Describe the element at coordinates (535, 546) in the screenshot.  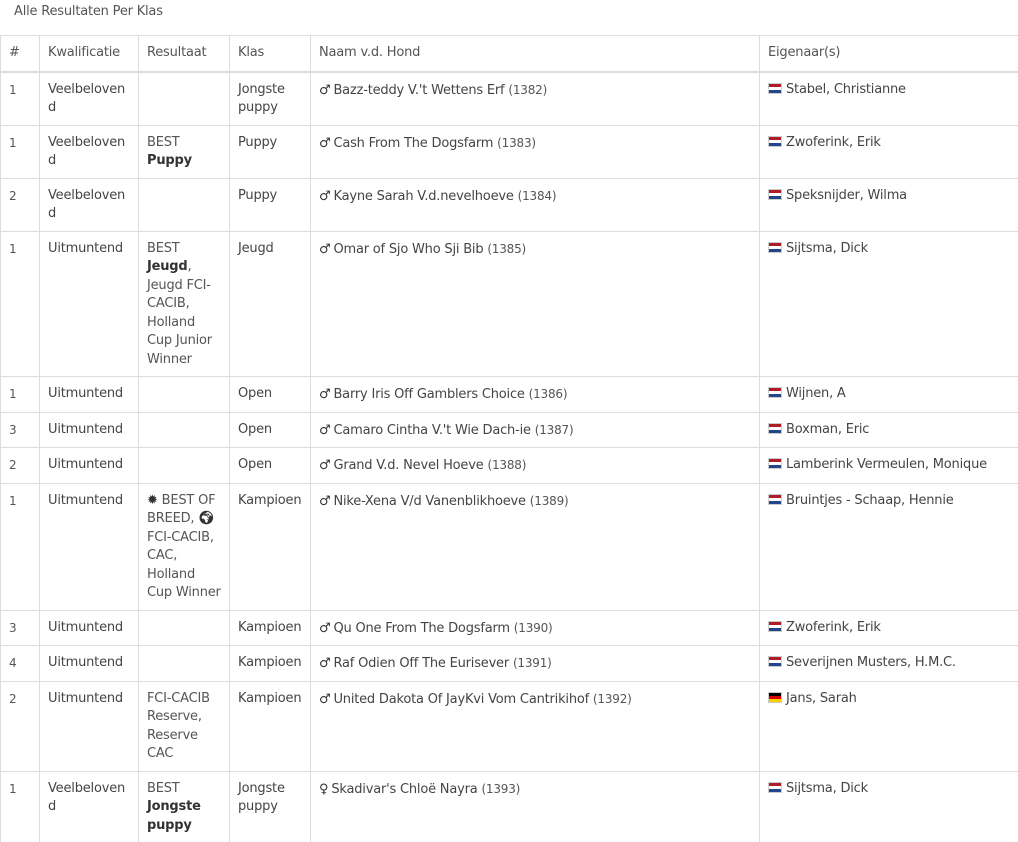
I see `dog-name-cell: ♂Nike-Xena V/d Vanenblikhoeve (1389)` at that location.